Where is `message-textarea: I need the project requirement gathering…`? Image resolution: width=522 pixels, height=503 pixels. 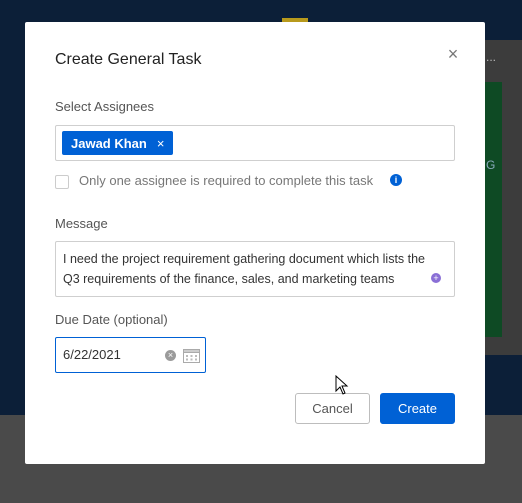 message-textarea: I need the project requirement gathering… is located at coordinates (255, 269).